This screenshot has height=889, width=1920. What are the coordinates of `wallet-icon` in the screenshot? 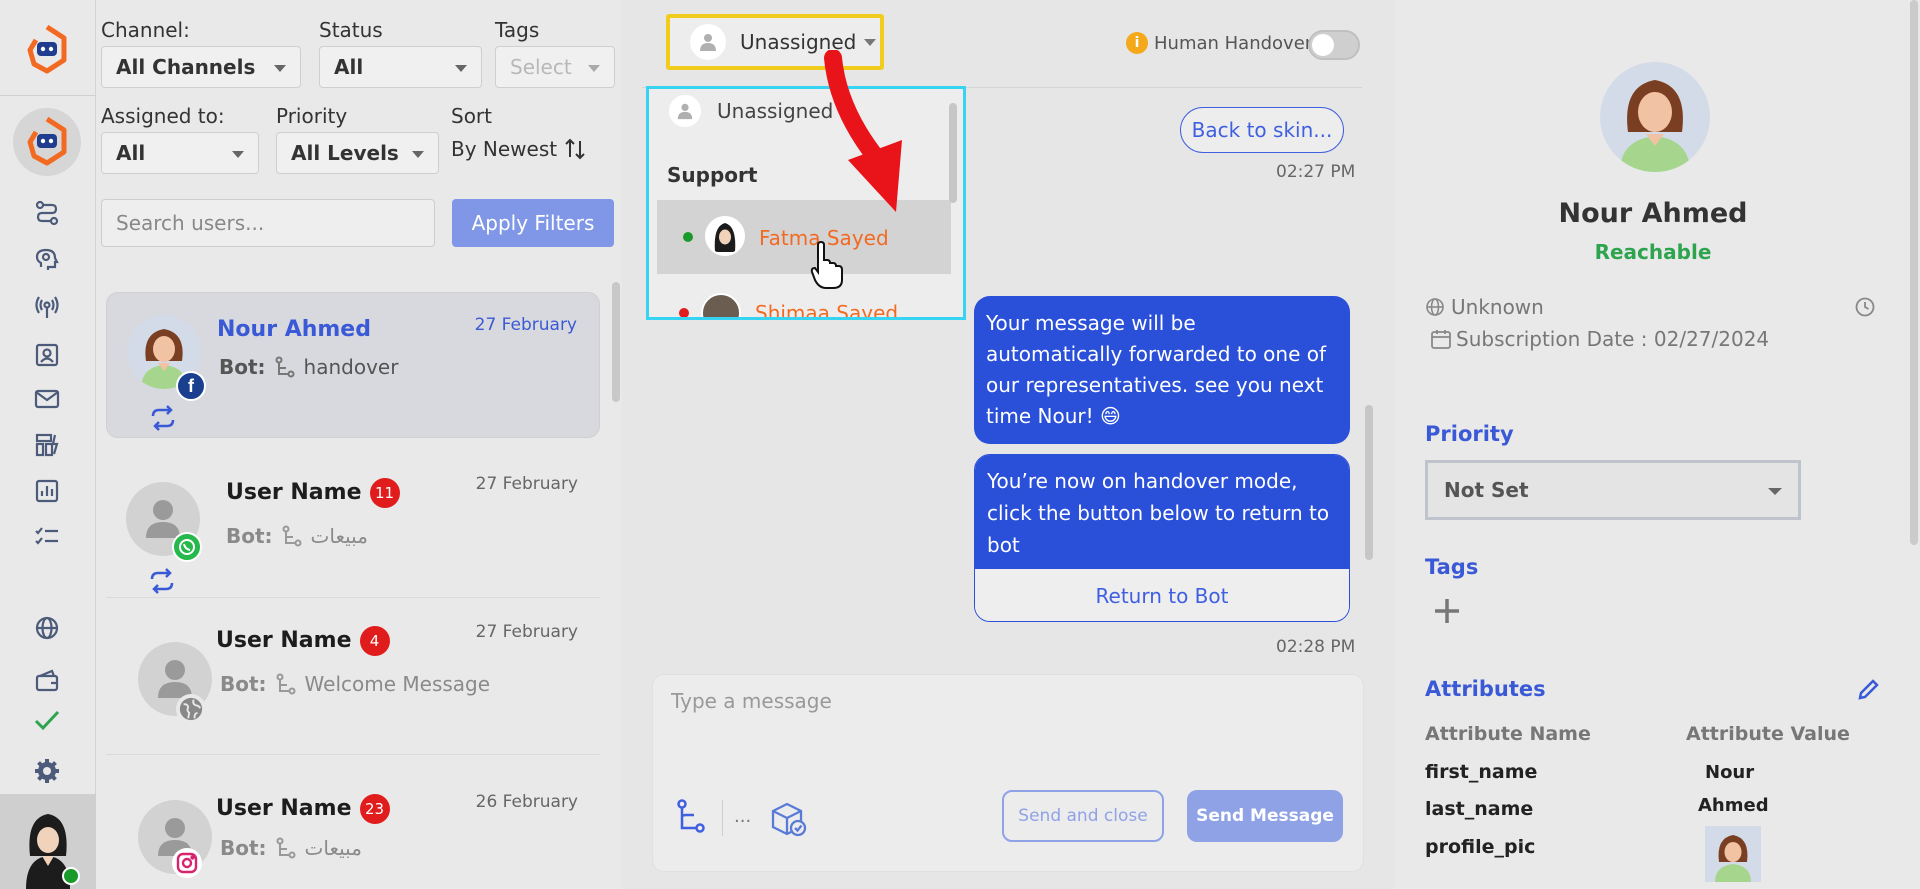 It's located at (47, 681).